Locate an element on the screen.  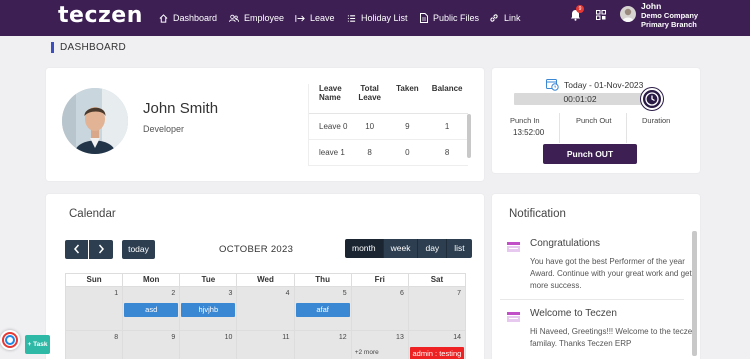
chat-widget-button is located at coordinates (10, 340).